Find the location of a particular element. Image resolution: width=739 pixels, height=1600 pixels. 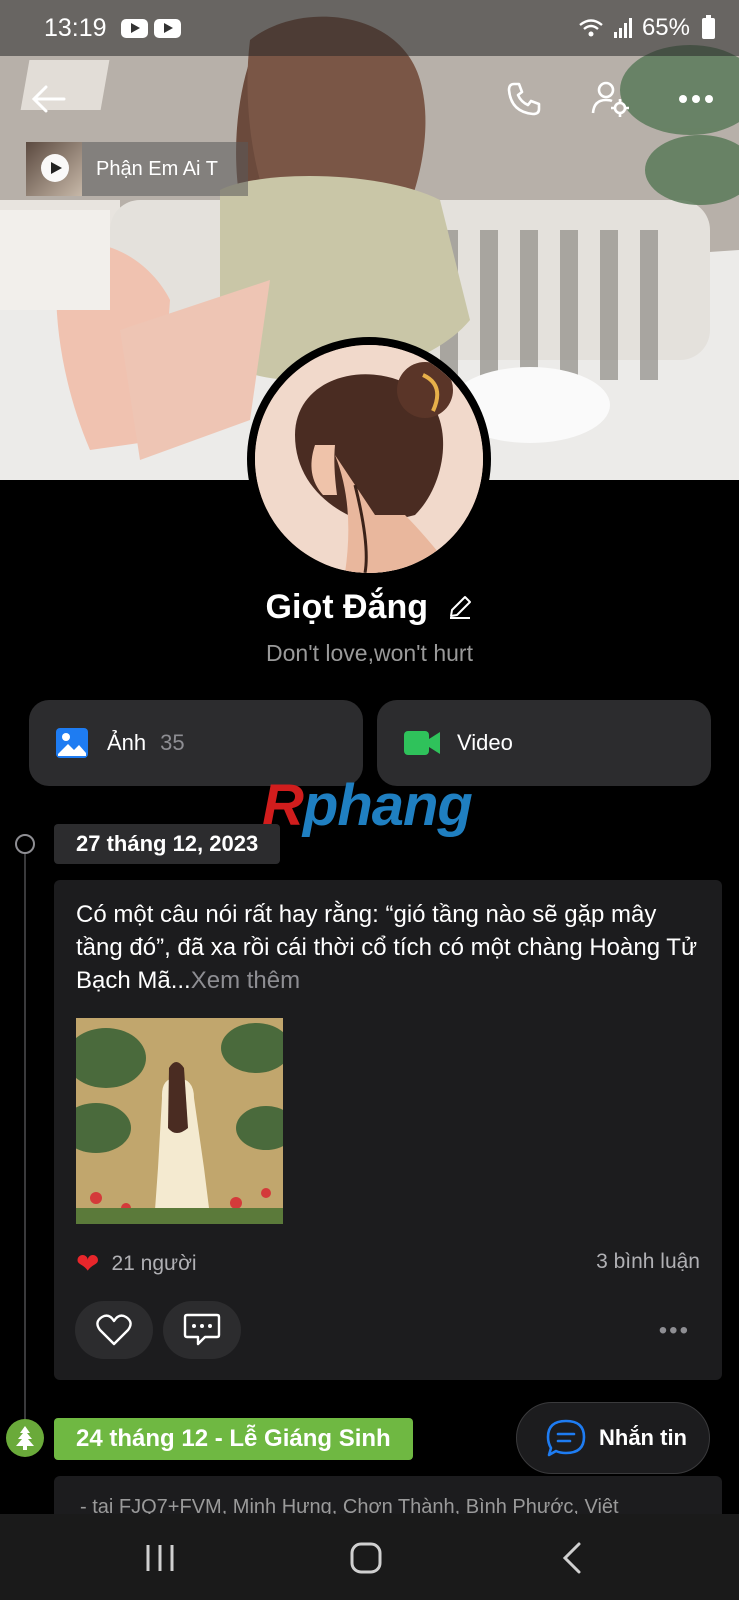

profile-music-player: Phận Em Ai T is located at coordinates (137, 169).